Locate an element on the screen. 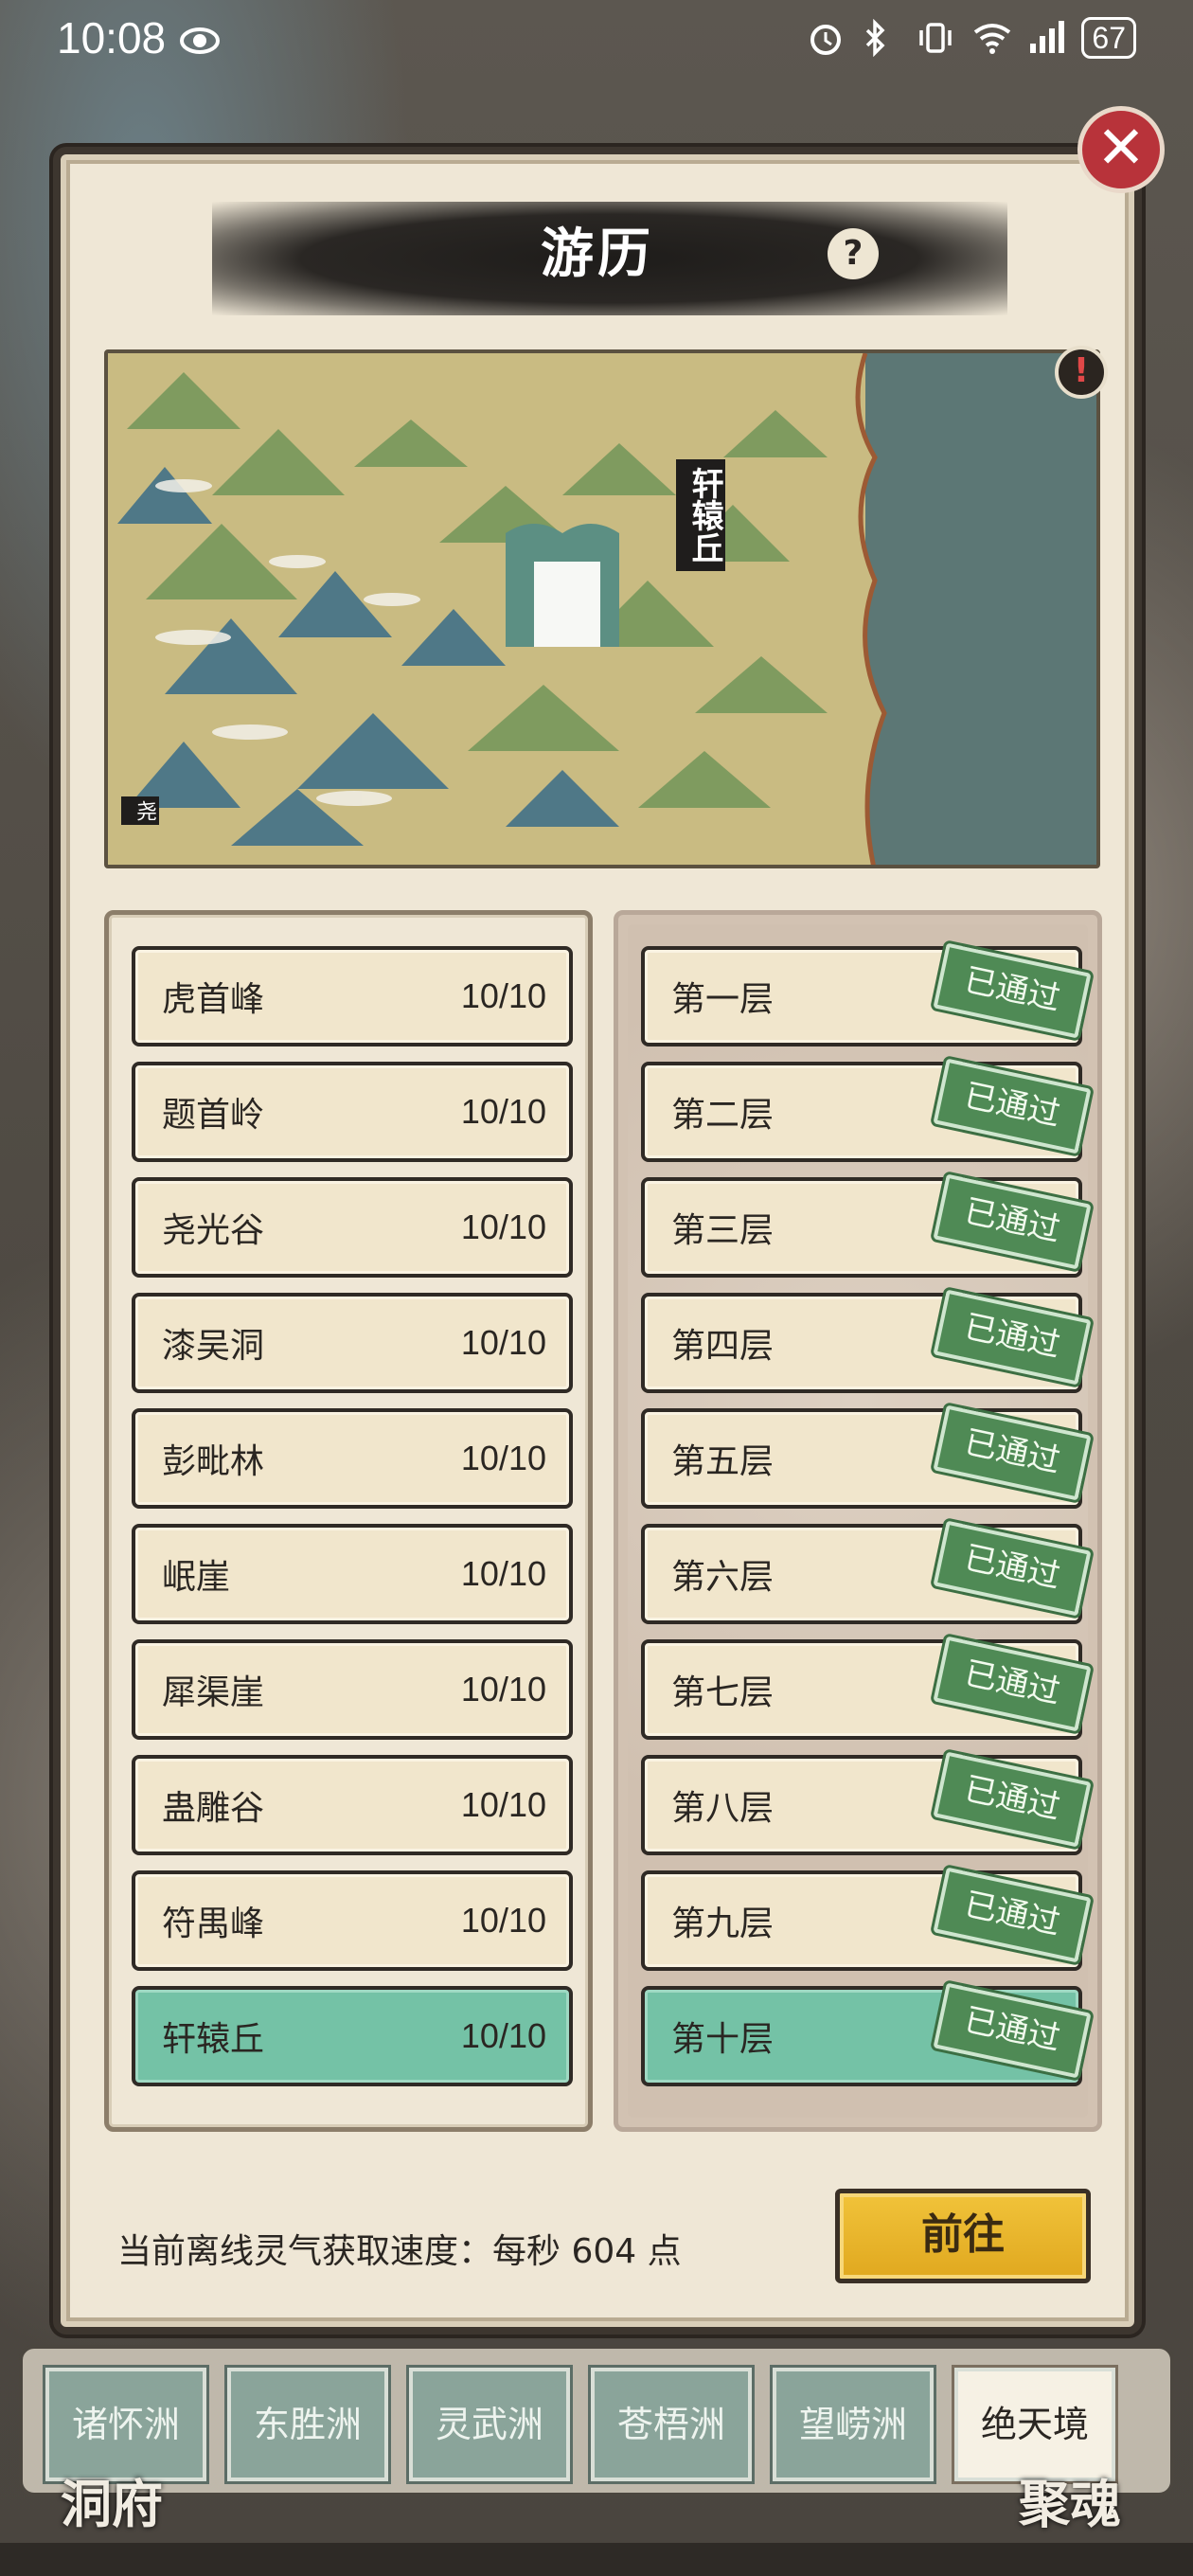 Image resolution: width=1193 pixels, height=2576 pixels. cave-label: 洞府 is located at coordinates (112, 2504).